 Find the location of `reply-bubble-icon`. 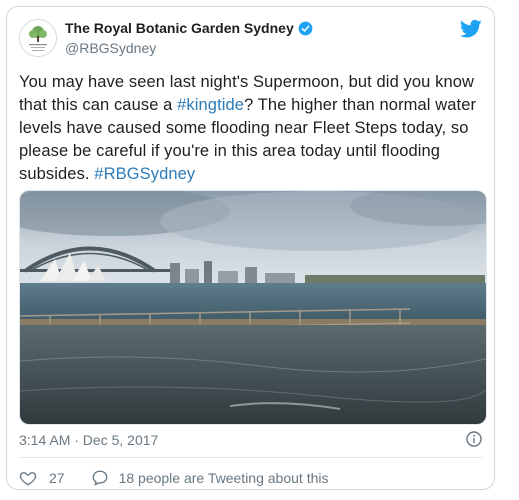

reply-bubble-icon is located at coordinates (100, 478).